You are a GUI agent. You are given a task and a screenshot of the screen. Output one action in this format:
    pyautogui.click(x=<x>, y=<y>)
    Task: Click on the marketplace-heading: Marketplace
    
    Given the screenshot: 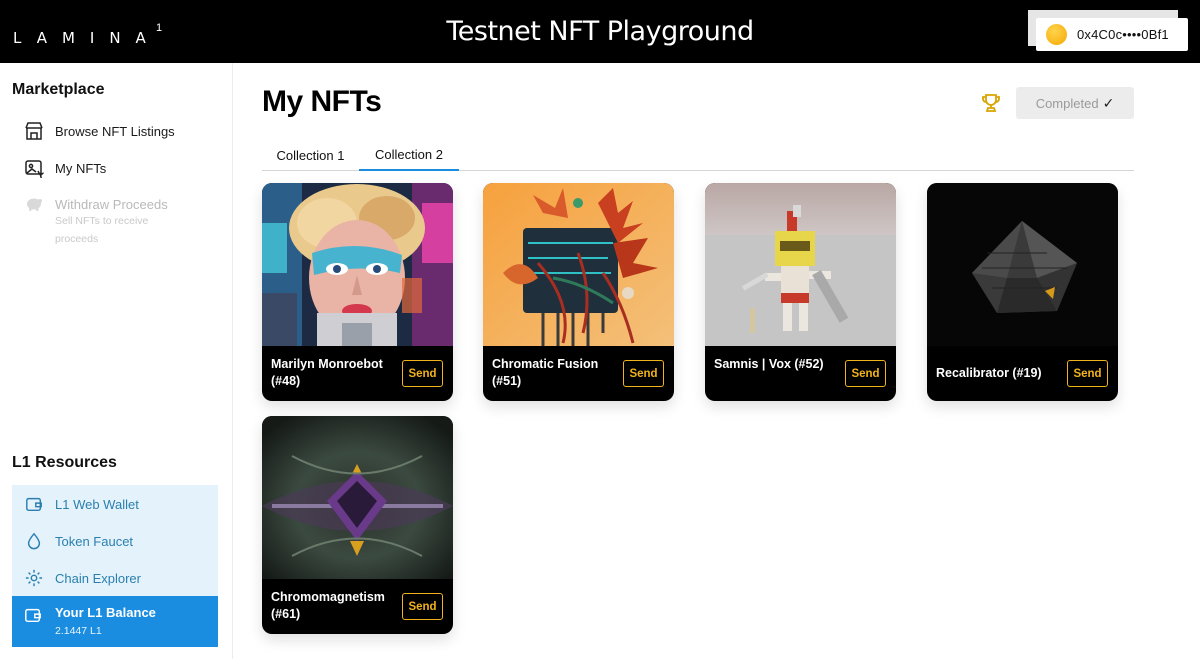 What is the action you would take?
    pyautogui.click(x=58, y=89)
    